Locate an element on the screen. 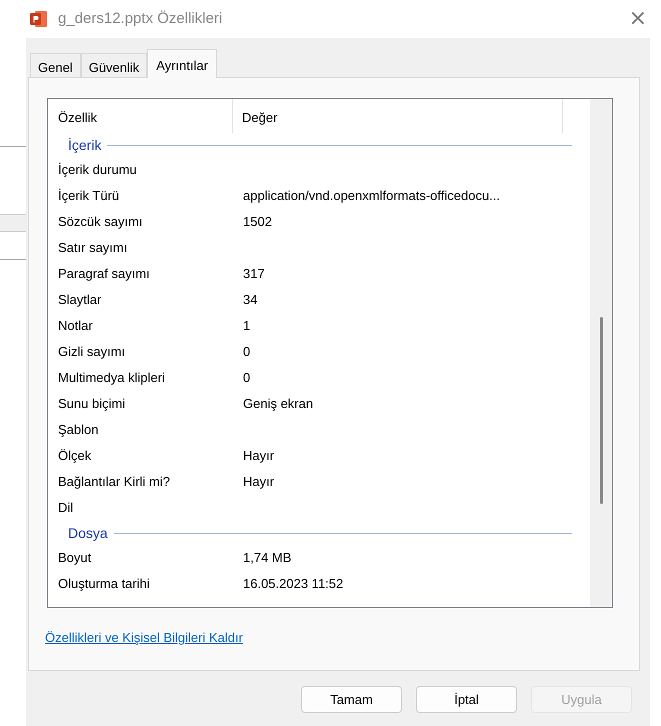  presentation-file-icon is located at coordinates (38, 19).